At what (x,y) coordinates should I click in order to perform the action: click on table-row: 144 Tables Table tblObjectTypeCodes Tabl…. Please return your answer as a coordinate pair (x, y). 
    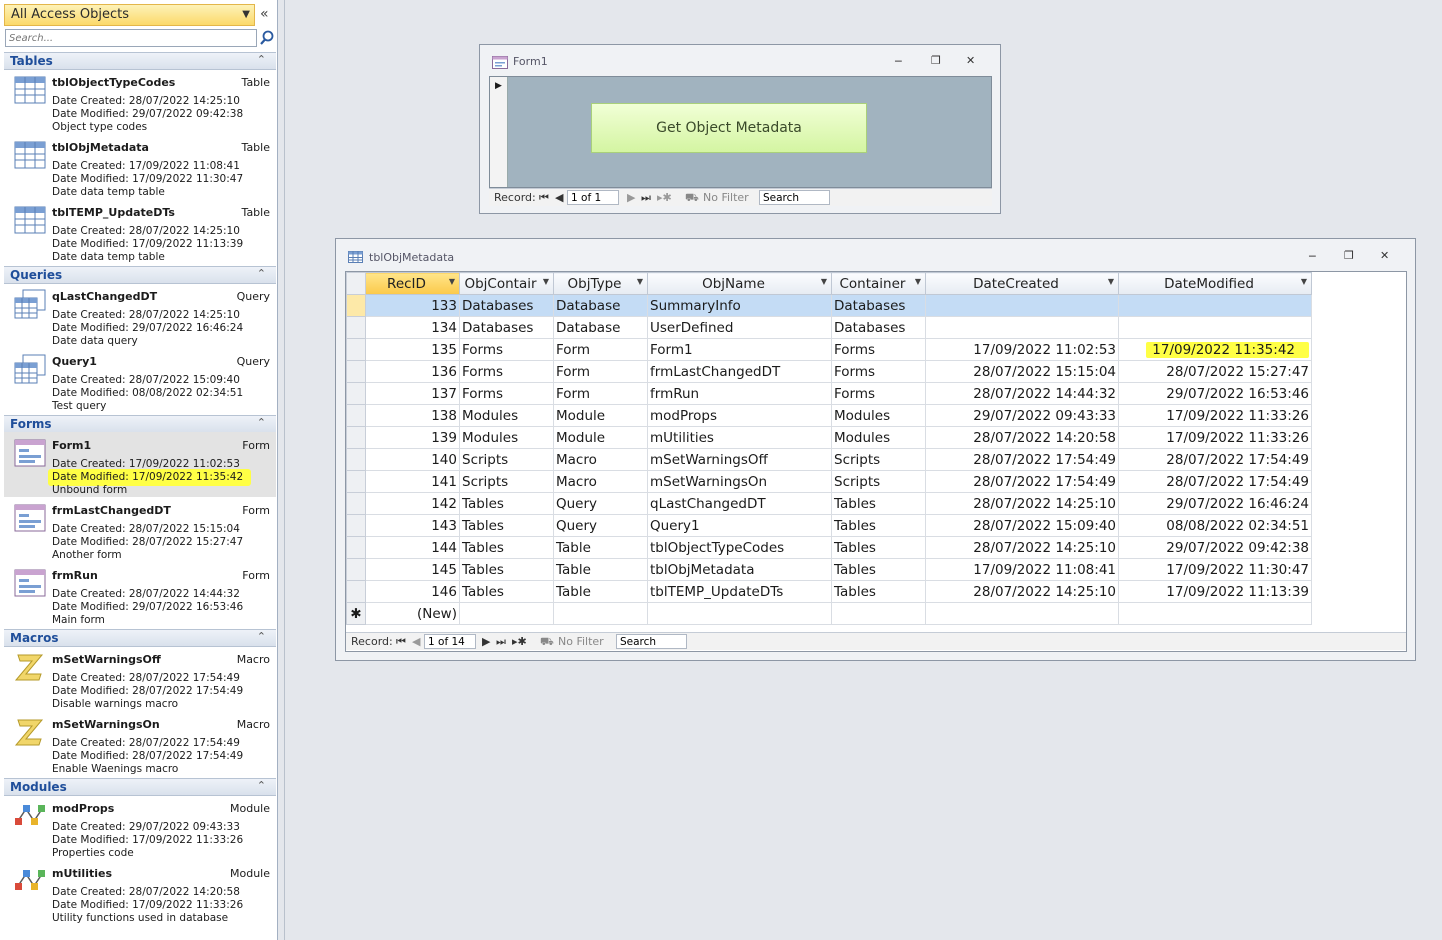
    Looking at the image, I should click on (829, 547).